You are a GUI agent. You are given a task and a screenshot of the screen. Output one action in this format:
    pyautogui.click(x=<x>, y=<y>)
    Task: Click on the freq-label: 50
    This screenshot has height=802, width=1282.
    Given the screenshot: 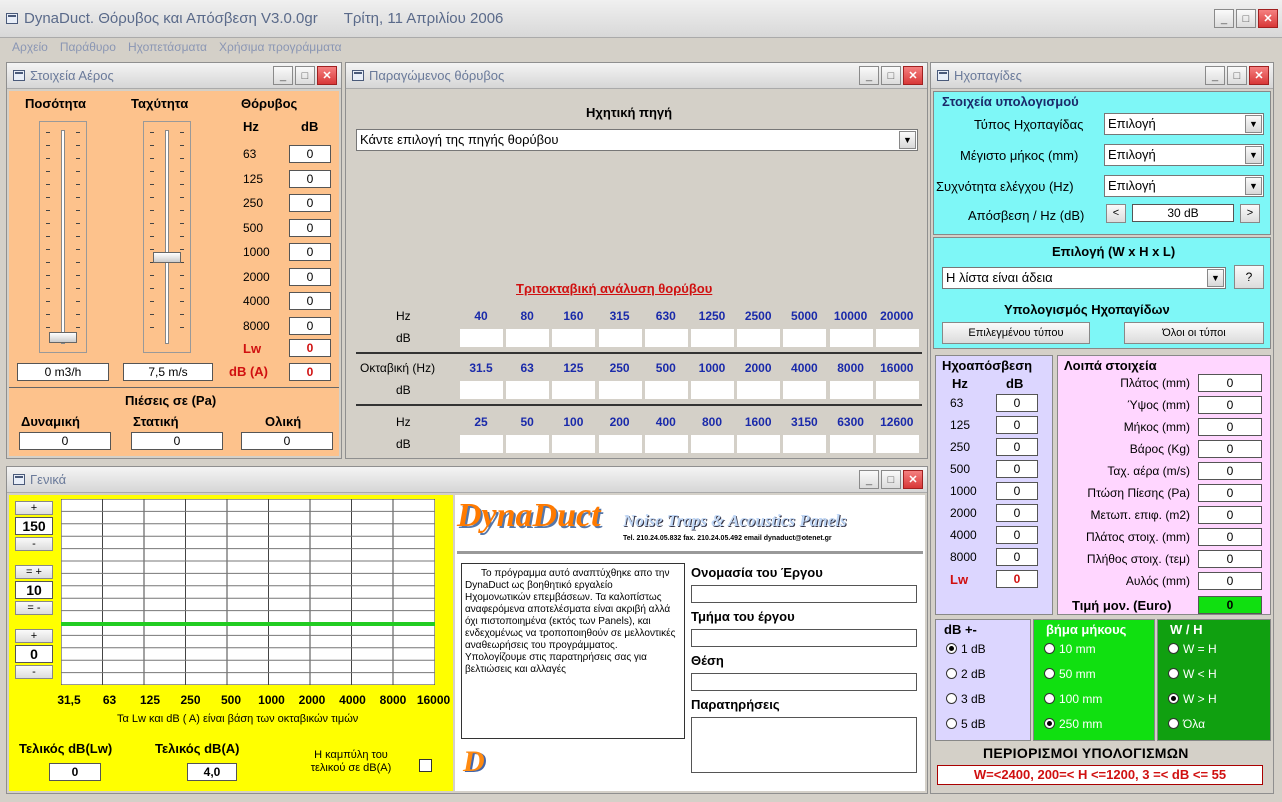 What is the action you would take?
    pyautogui.click(x=527, y=422)
    